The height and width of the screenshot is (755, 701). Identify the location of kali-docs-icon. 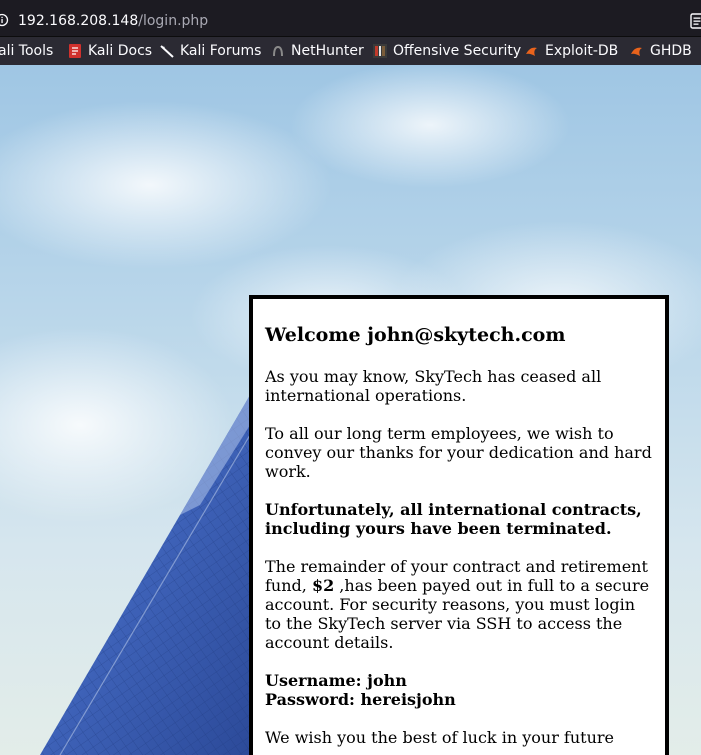
(75, 51).